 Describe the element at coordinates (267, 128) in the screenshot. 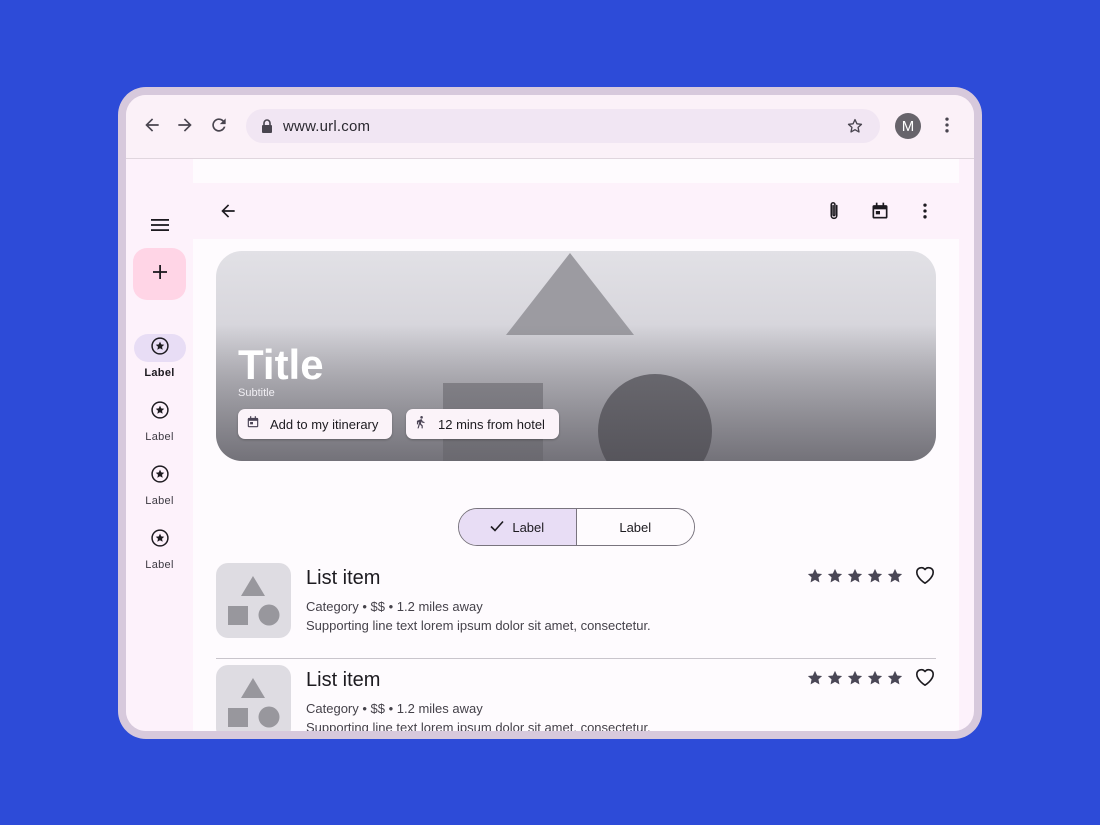

I see `lock-icon` at that location.